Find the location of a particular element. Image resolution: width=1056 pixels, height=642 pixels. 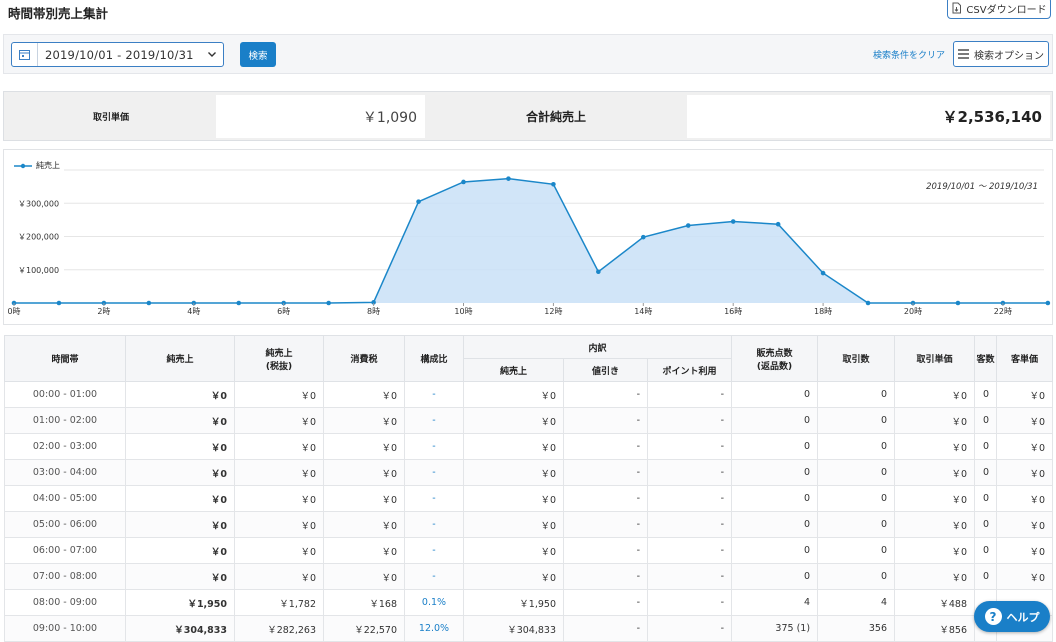

search-options-button: 検索オプション is located at coordinates (1001, 54).